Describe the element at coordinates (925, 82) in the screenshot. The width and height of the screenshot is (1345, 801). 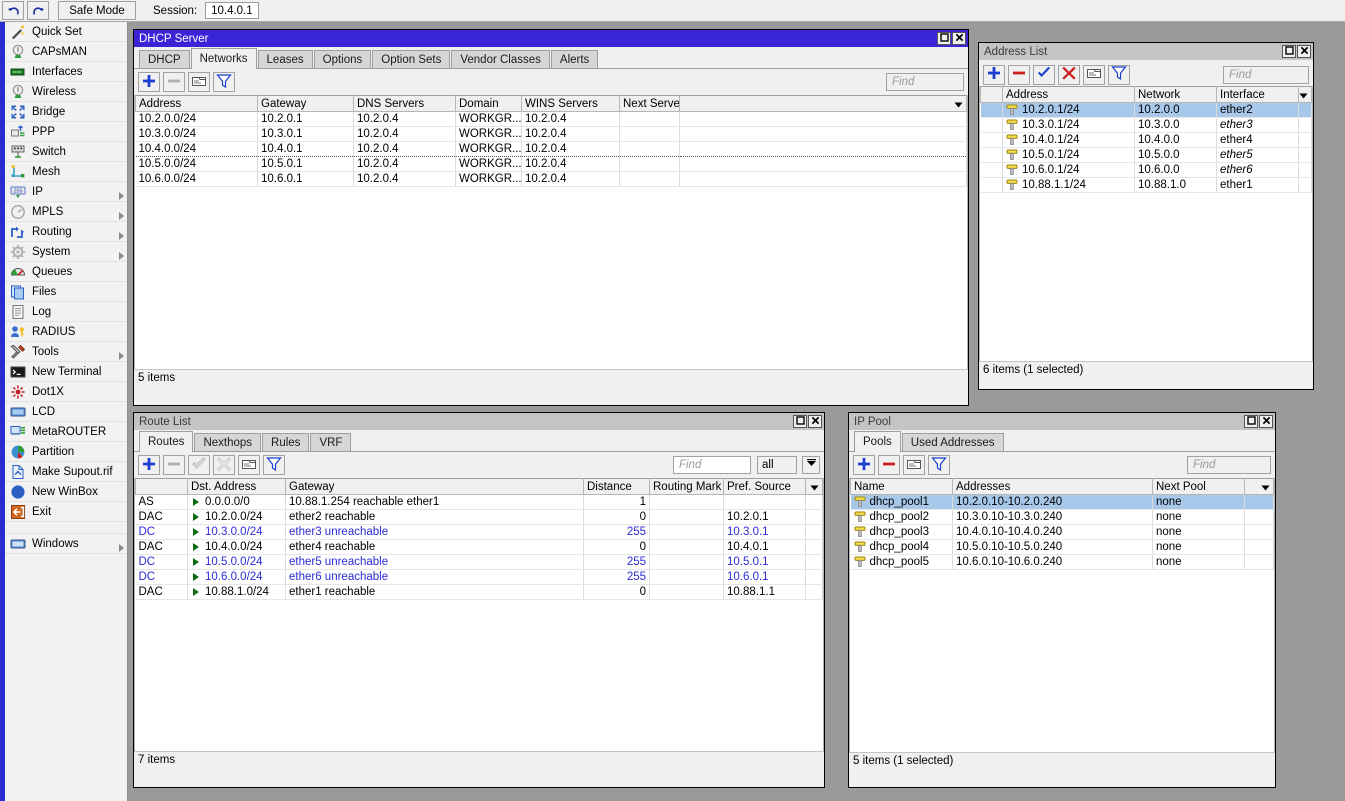
I see `dhcp-find-input: Find` at that location.